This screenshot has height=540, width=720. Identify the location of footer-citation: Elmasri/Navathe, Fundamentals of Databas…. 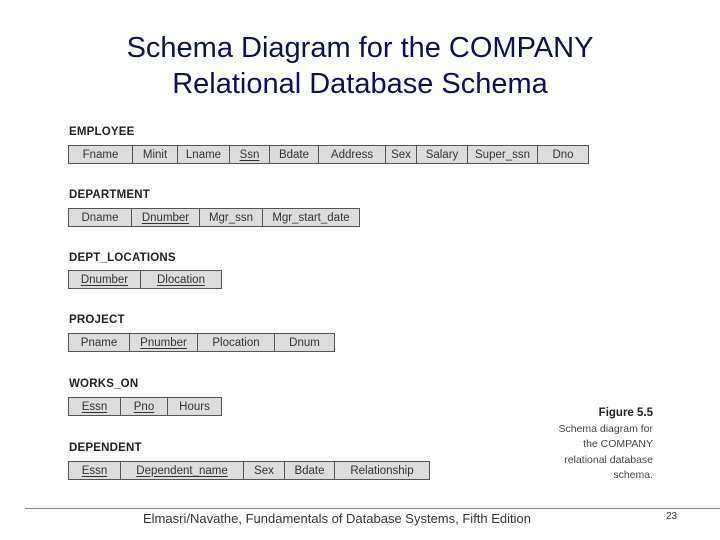
(337, 518).